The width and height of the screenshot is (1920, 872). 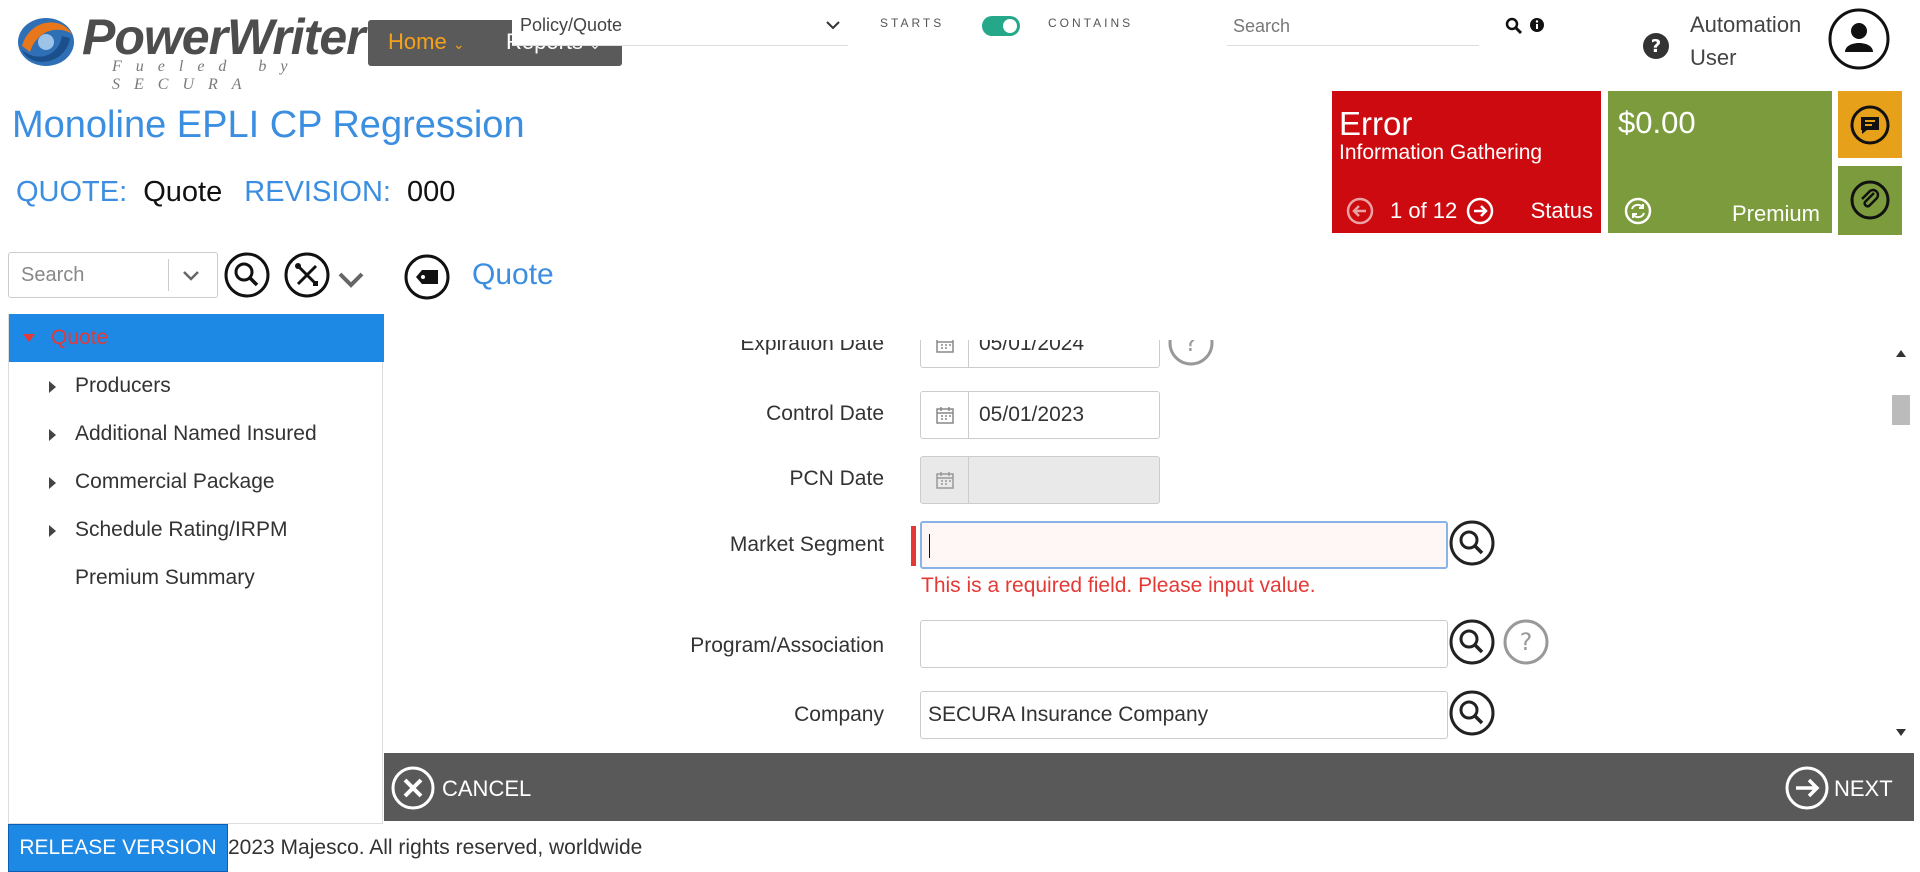 I want to click on section-title: Quote, so click(x=513, y=274).